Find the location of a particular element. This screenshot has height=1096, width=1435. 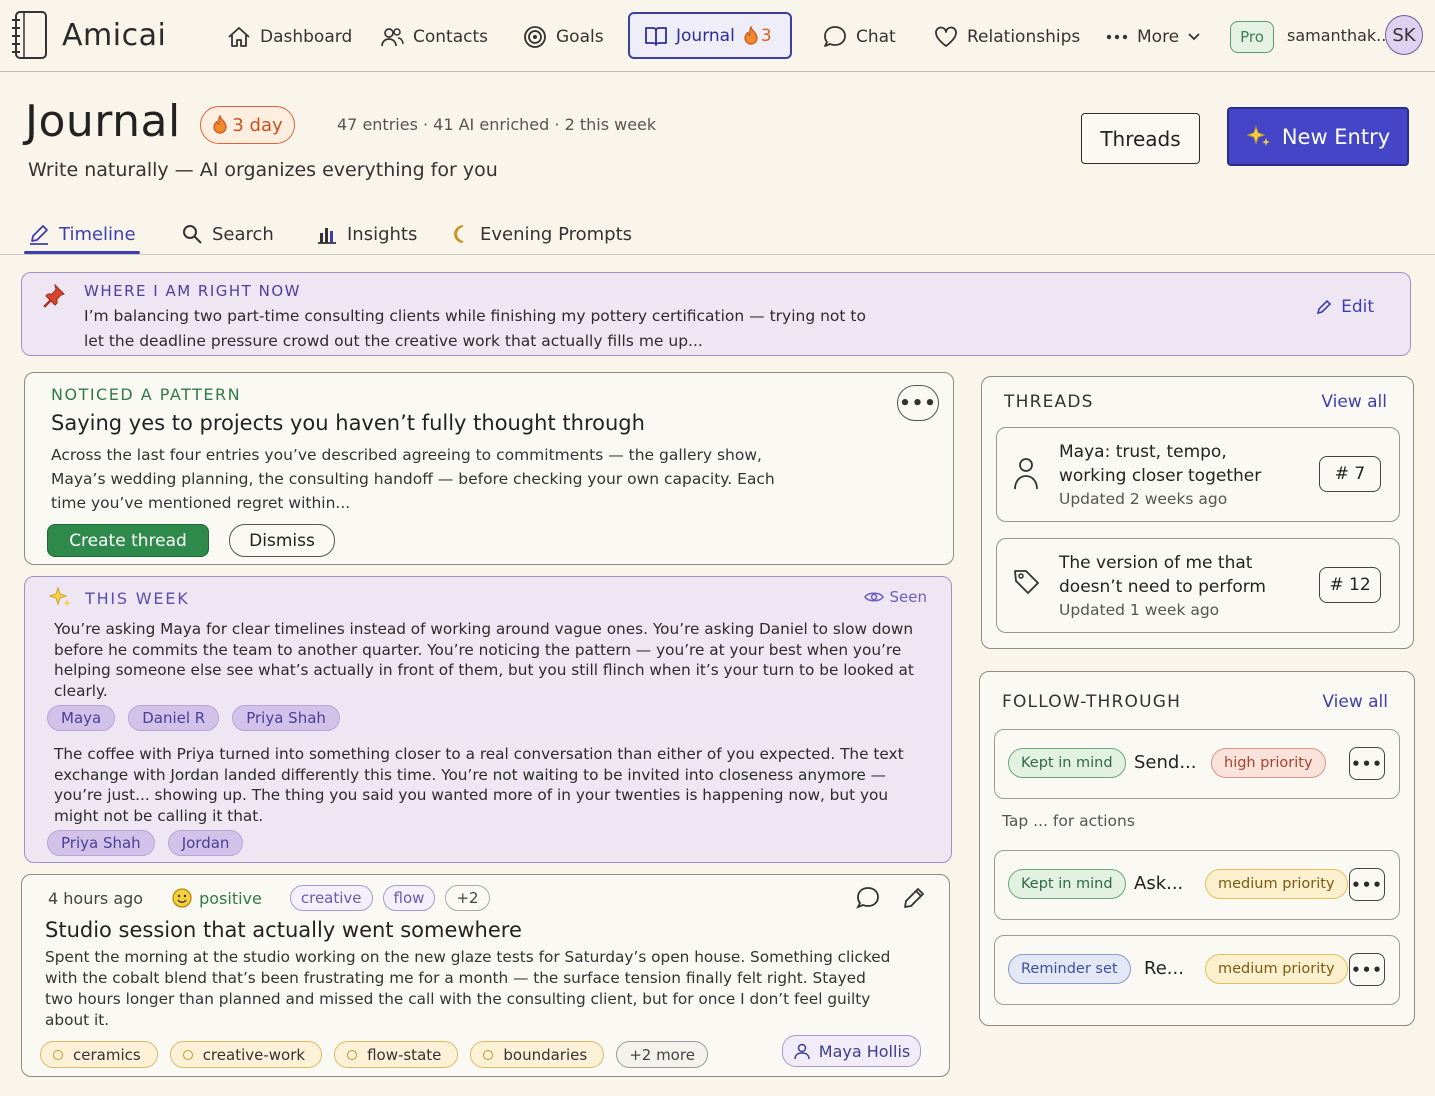

nav-more: More is located at coordinates (1153, 37).